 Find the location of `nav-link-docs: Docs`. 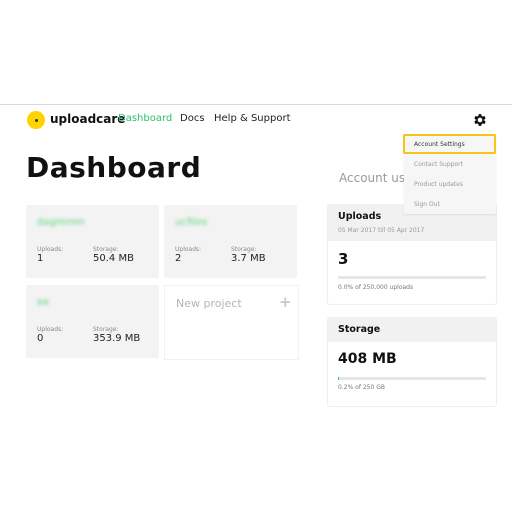

nav-link-docs: Docs is located at coordinates (192, 118).